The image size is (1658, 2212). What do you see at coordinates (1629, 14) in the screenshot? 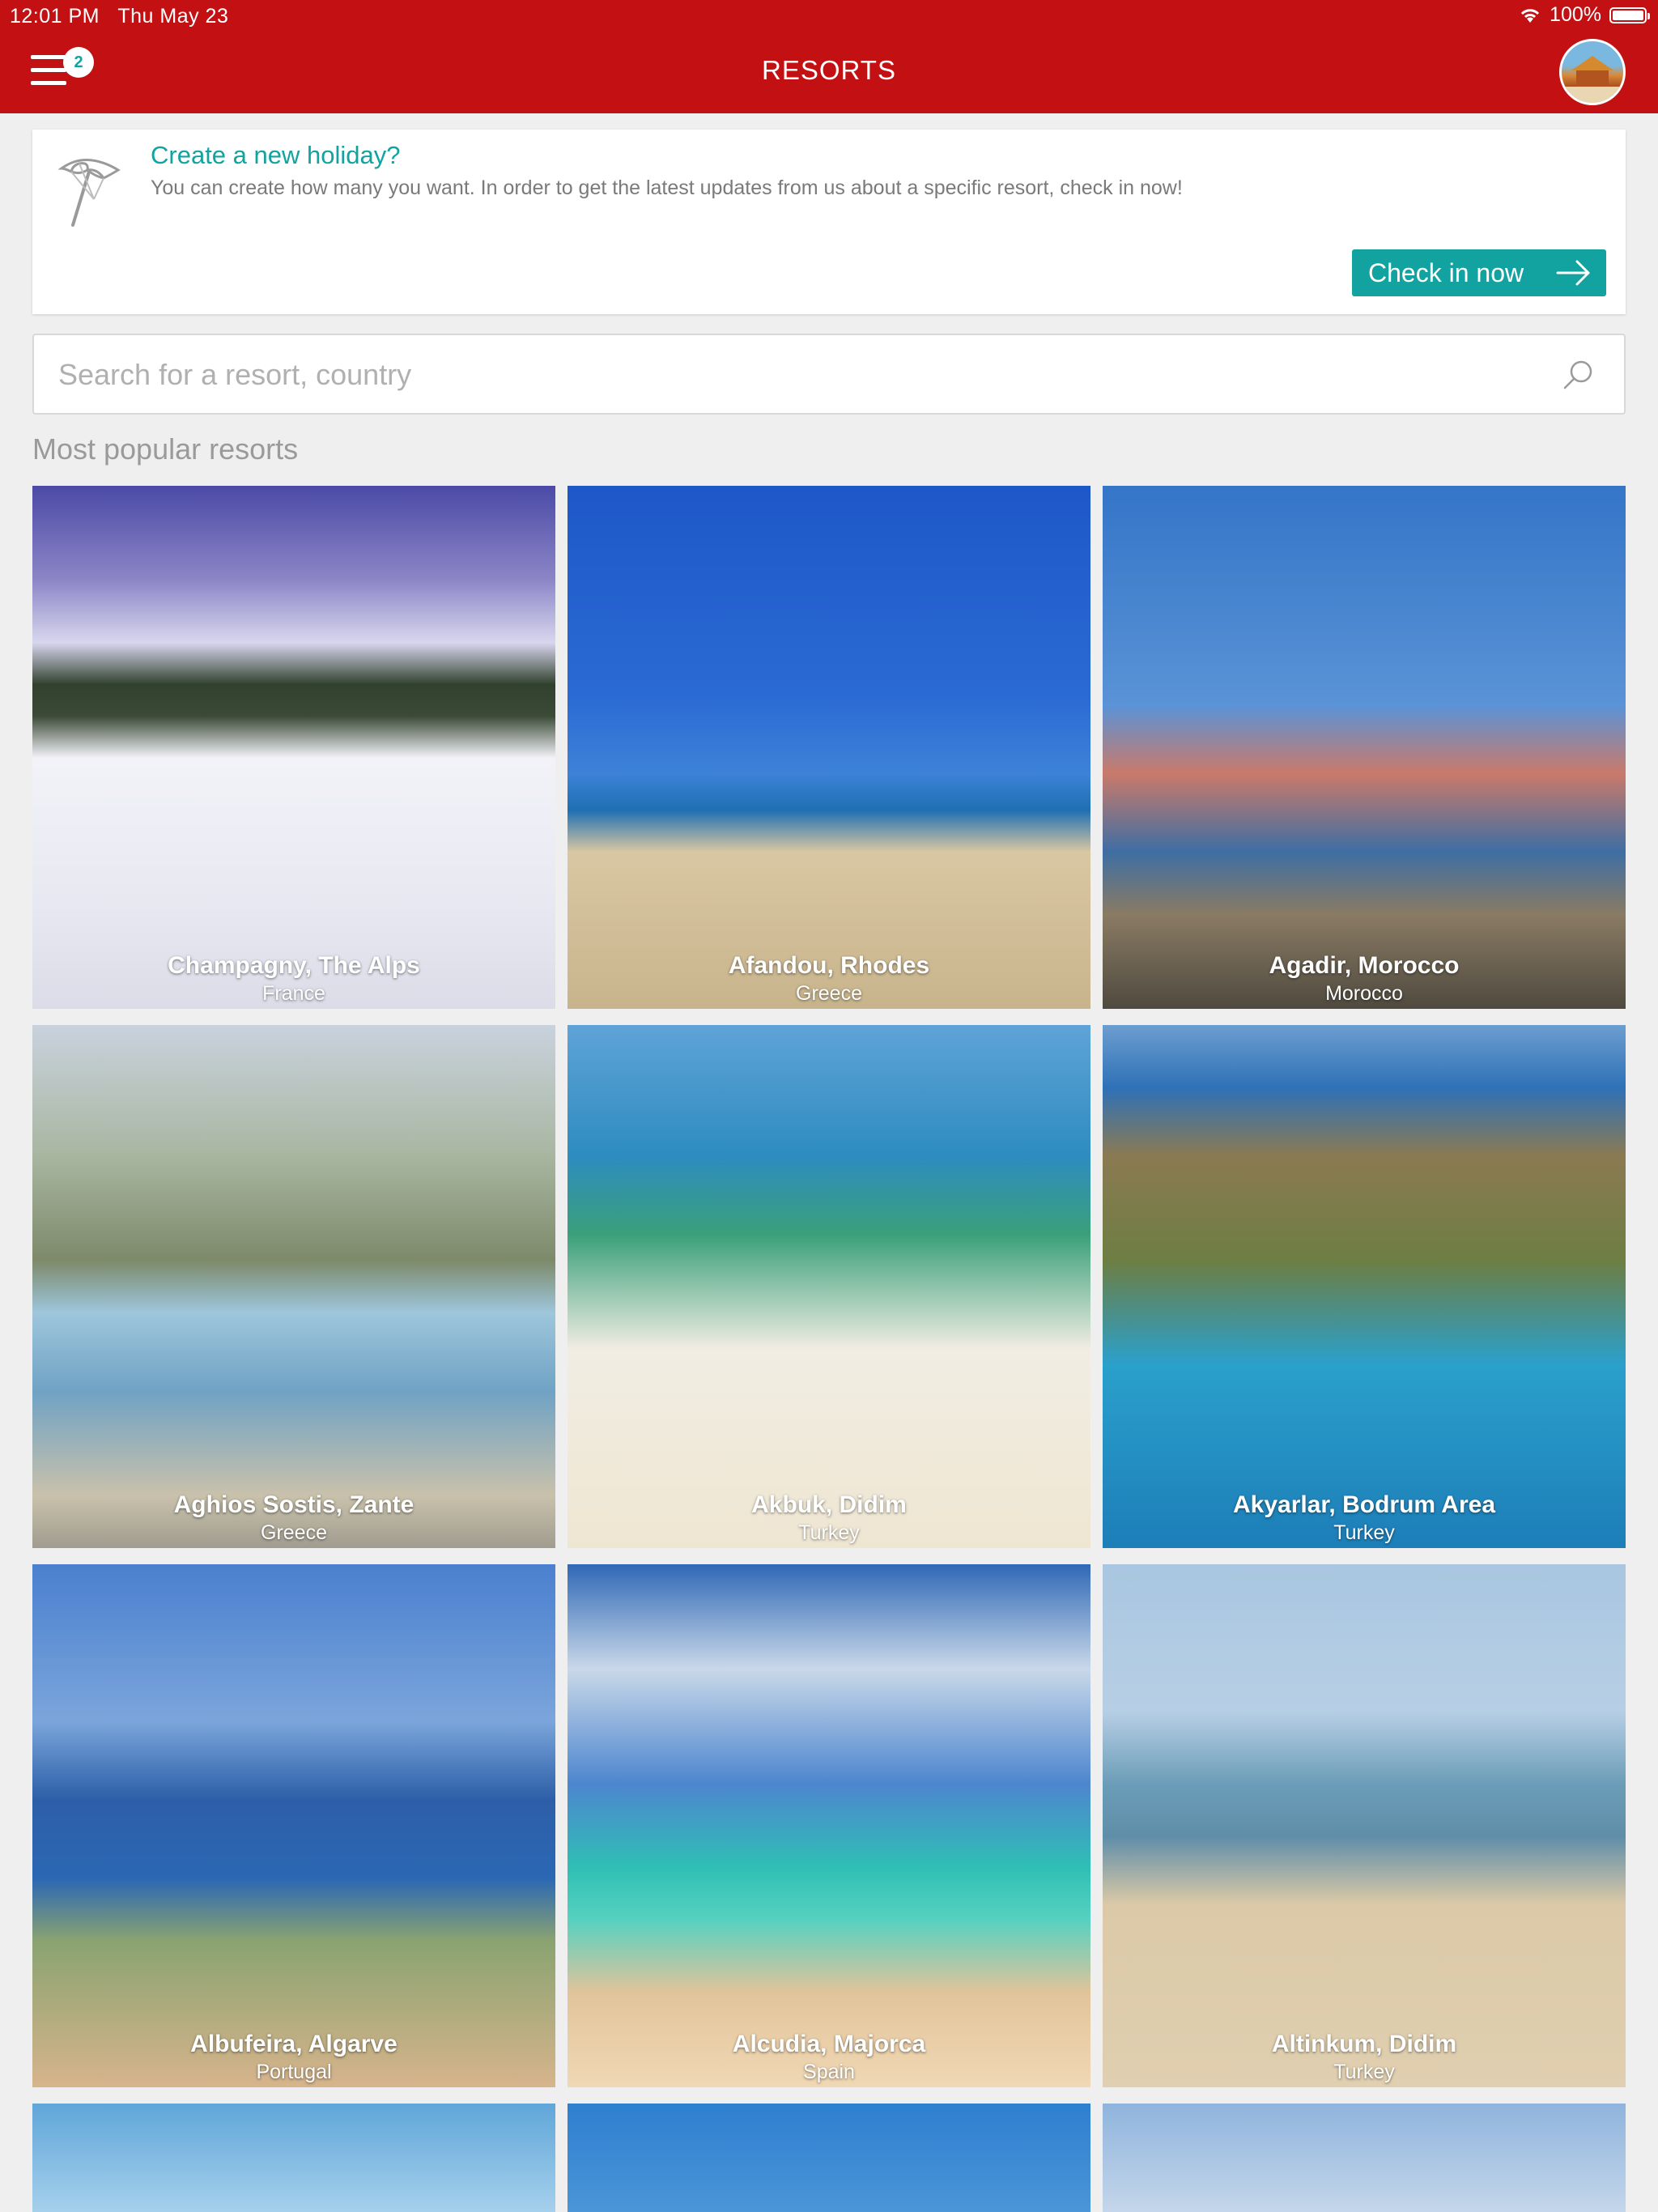
I see `battery-icon` at bounding box center [1629, 14].